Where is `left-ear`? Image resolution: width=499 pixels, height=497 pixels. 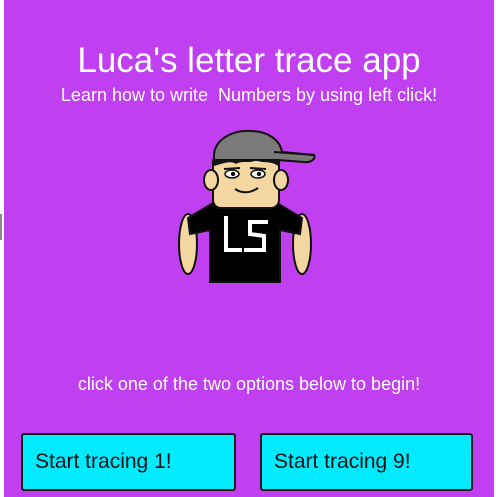 left-ear is located at coordinates (211, 180).